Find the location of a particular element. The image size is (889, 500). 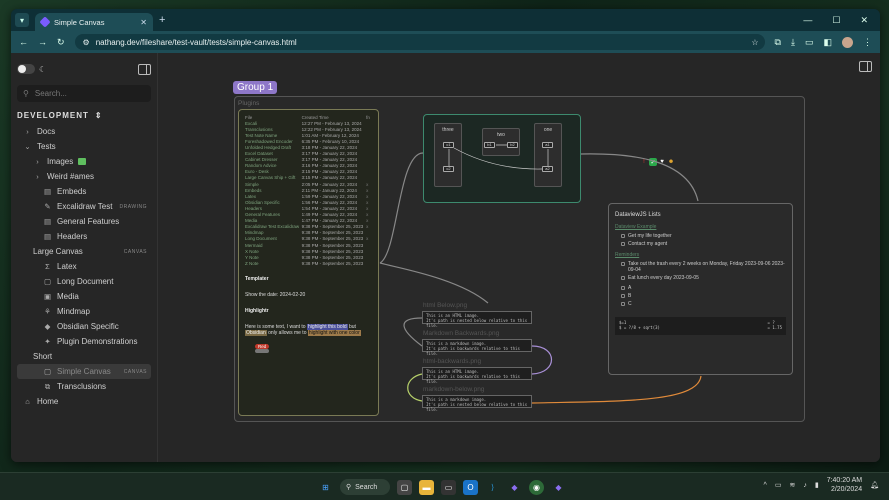

site-info-icon: ⚙ is located at coordinates (86, 42).